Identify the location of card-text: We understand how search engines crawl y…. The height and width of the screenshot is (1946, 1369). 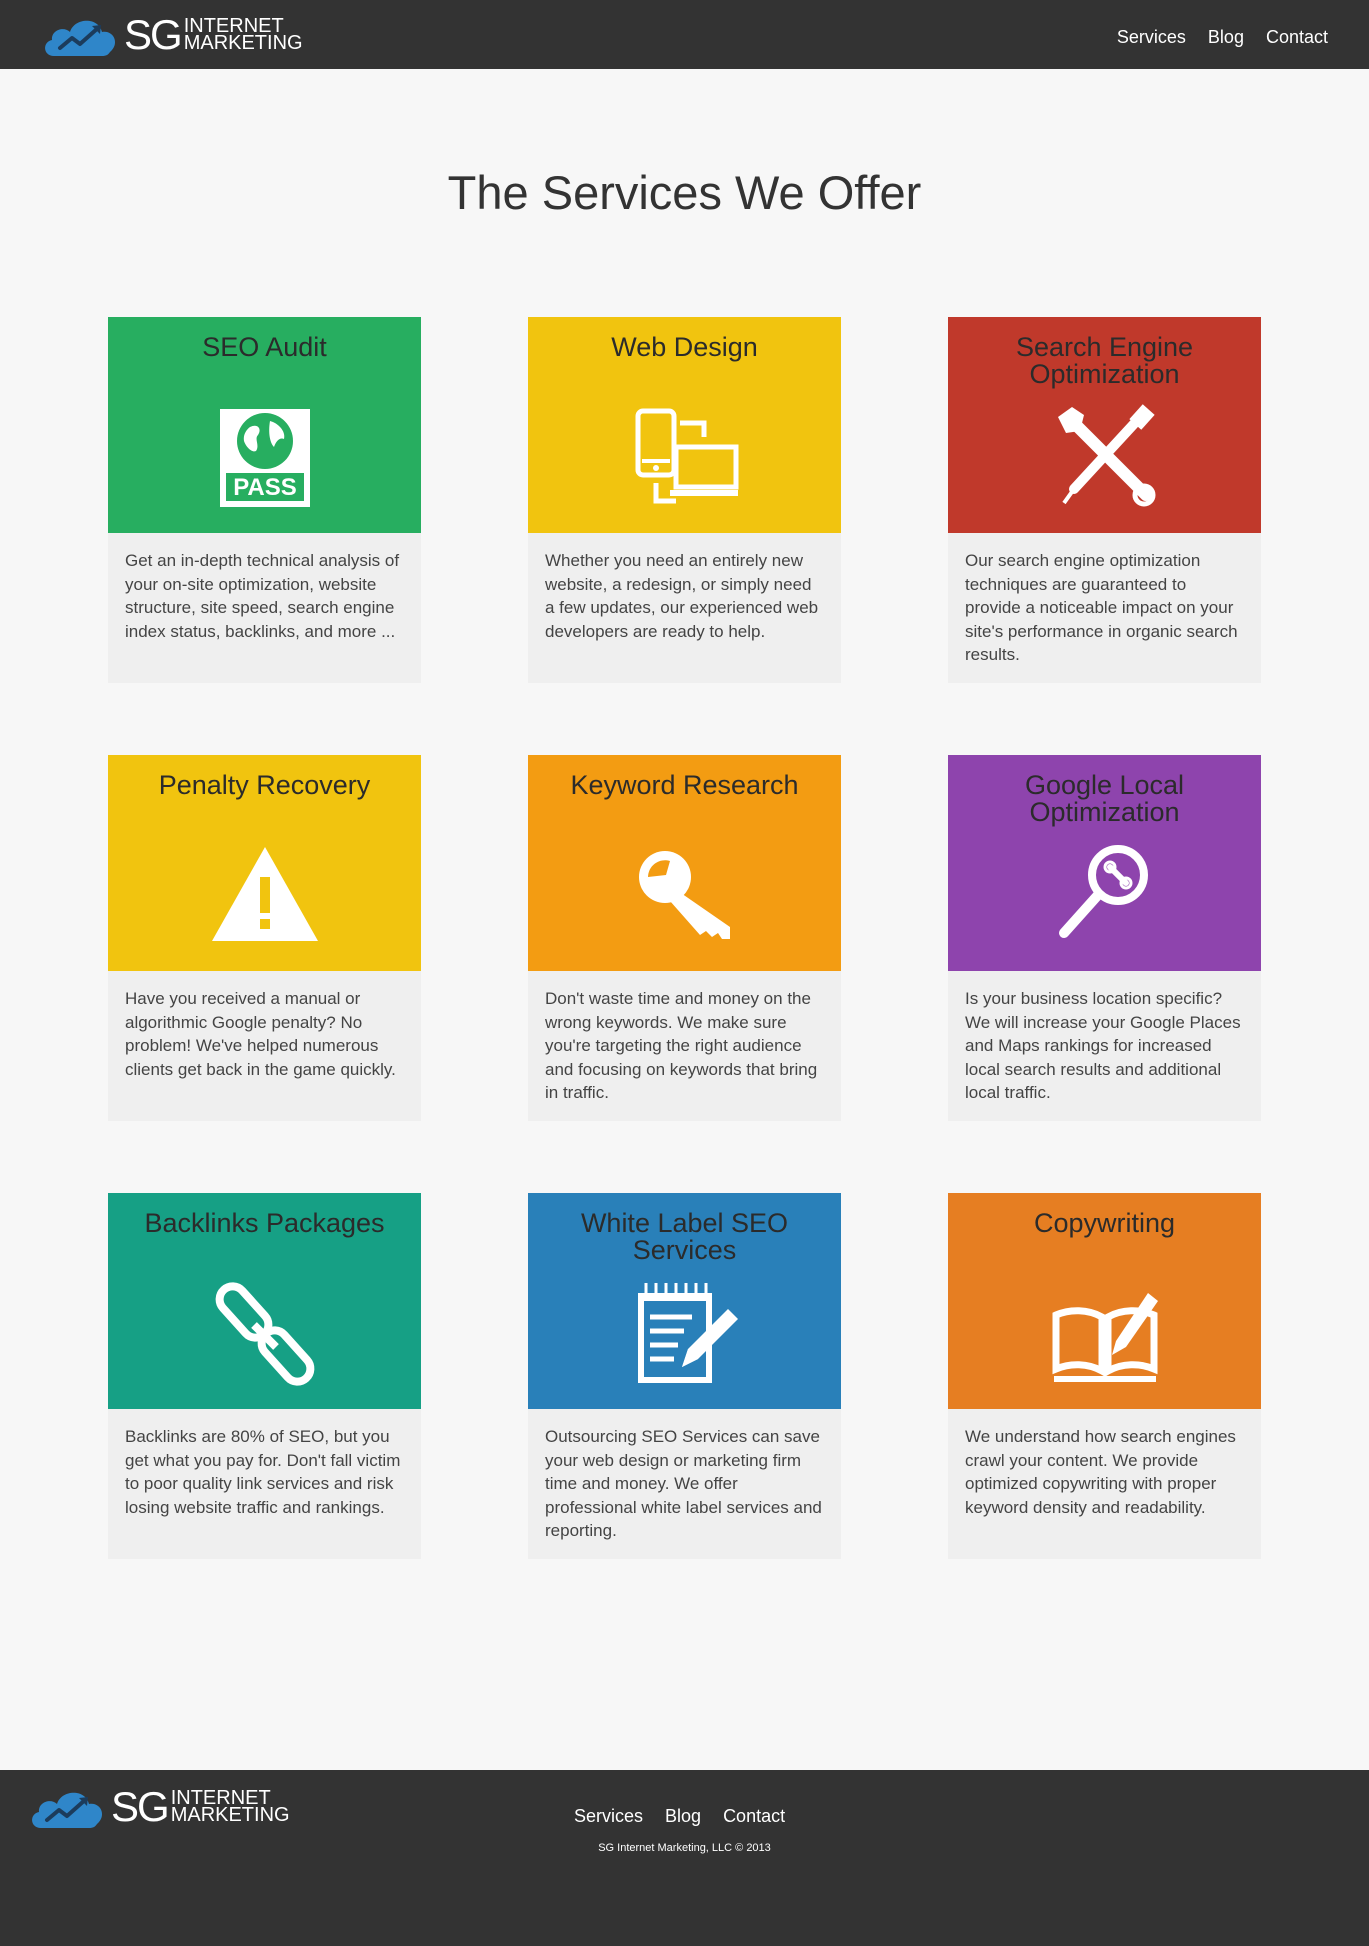
(1100, 1472).